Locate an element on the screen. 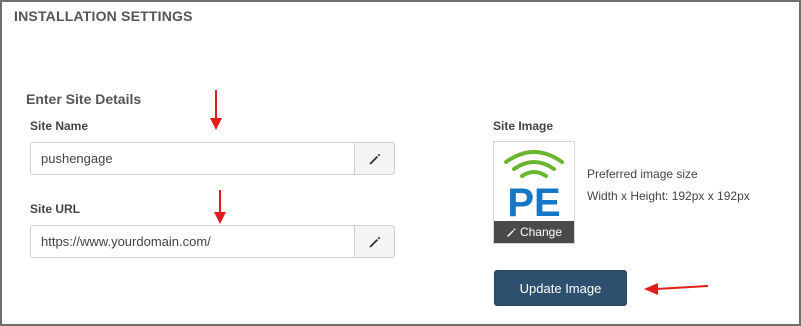 Image resolution: width=801 pixels, height=326 pixels. change-label: Change is located at coordinates (541, 232).